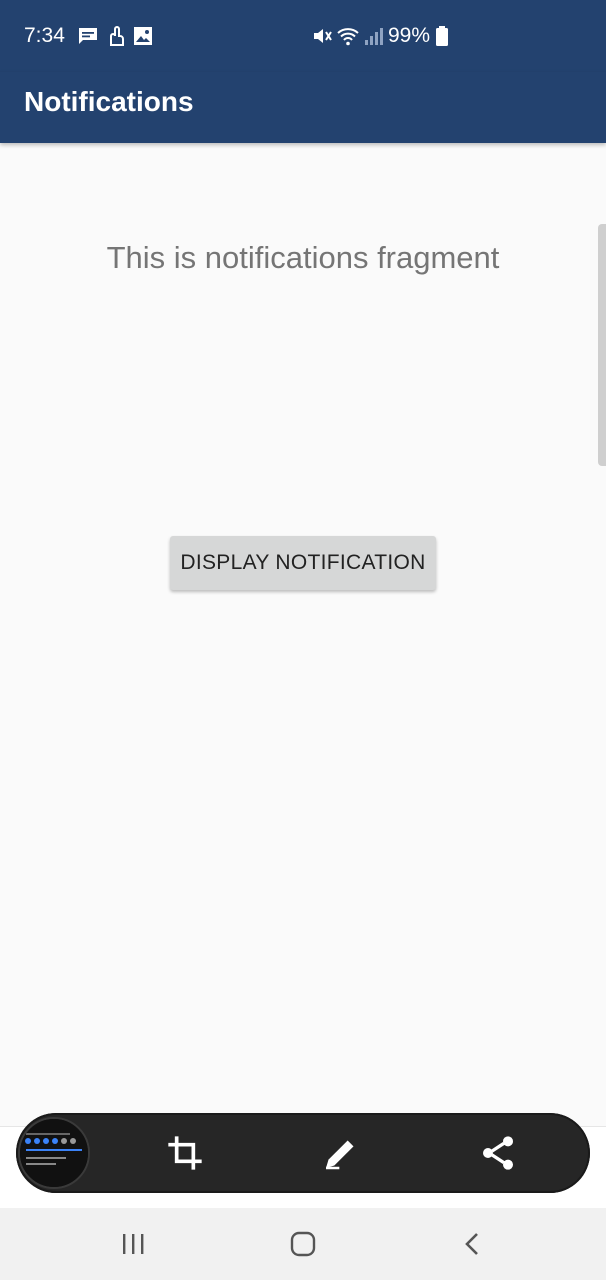  I want to click on share-icon, so click(498, 1153).